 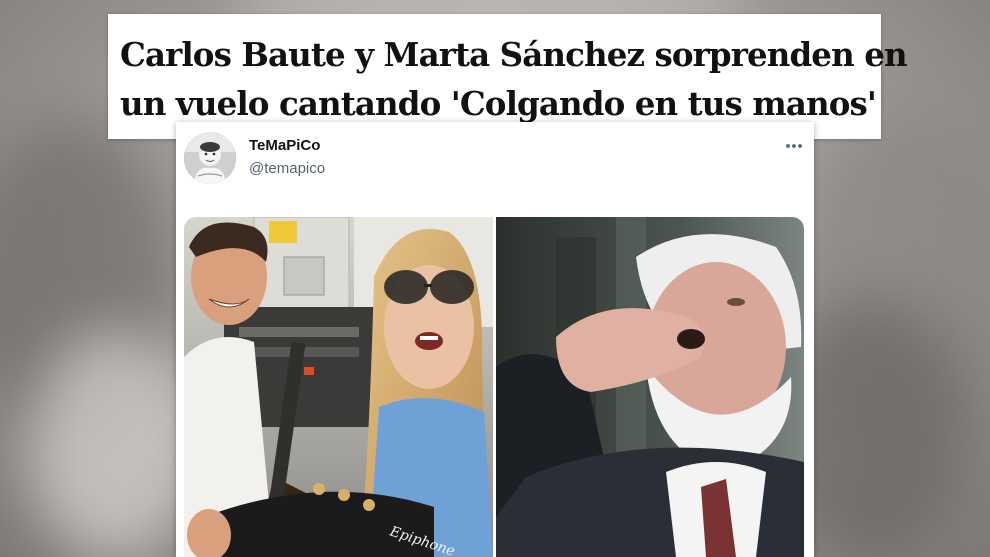 What do you see at coordinates (284, 145) in the screenshot?
I see `tweet-author-name: TeMaPiCo` at bounding box center [284, 145].